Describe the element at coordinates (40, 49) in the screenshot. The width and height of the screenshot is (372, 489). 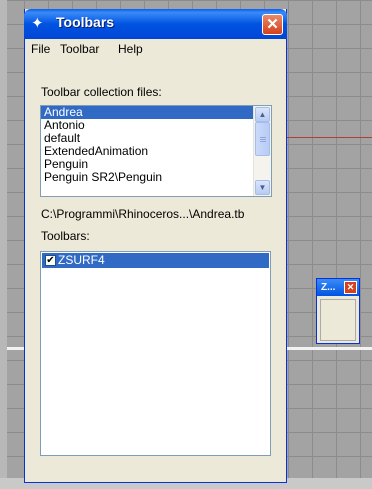
I see `menu-file: File` at that location.